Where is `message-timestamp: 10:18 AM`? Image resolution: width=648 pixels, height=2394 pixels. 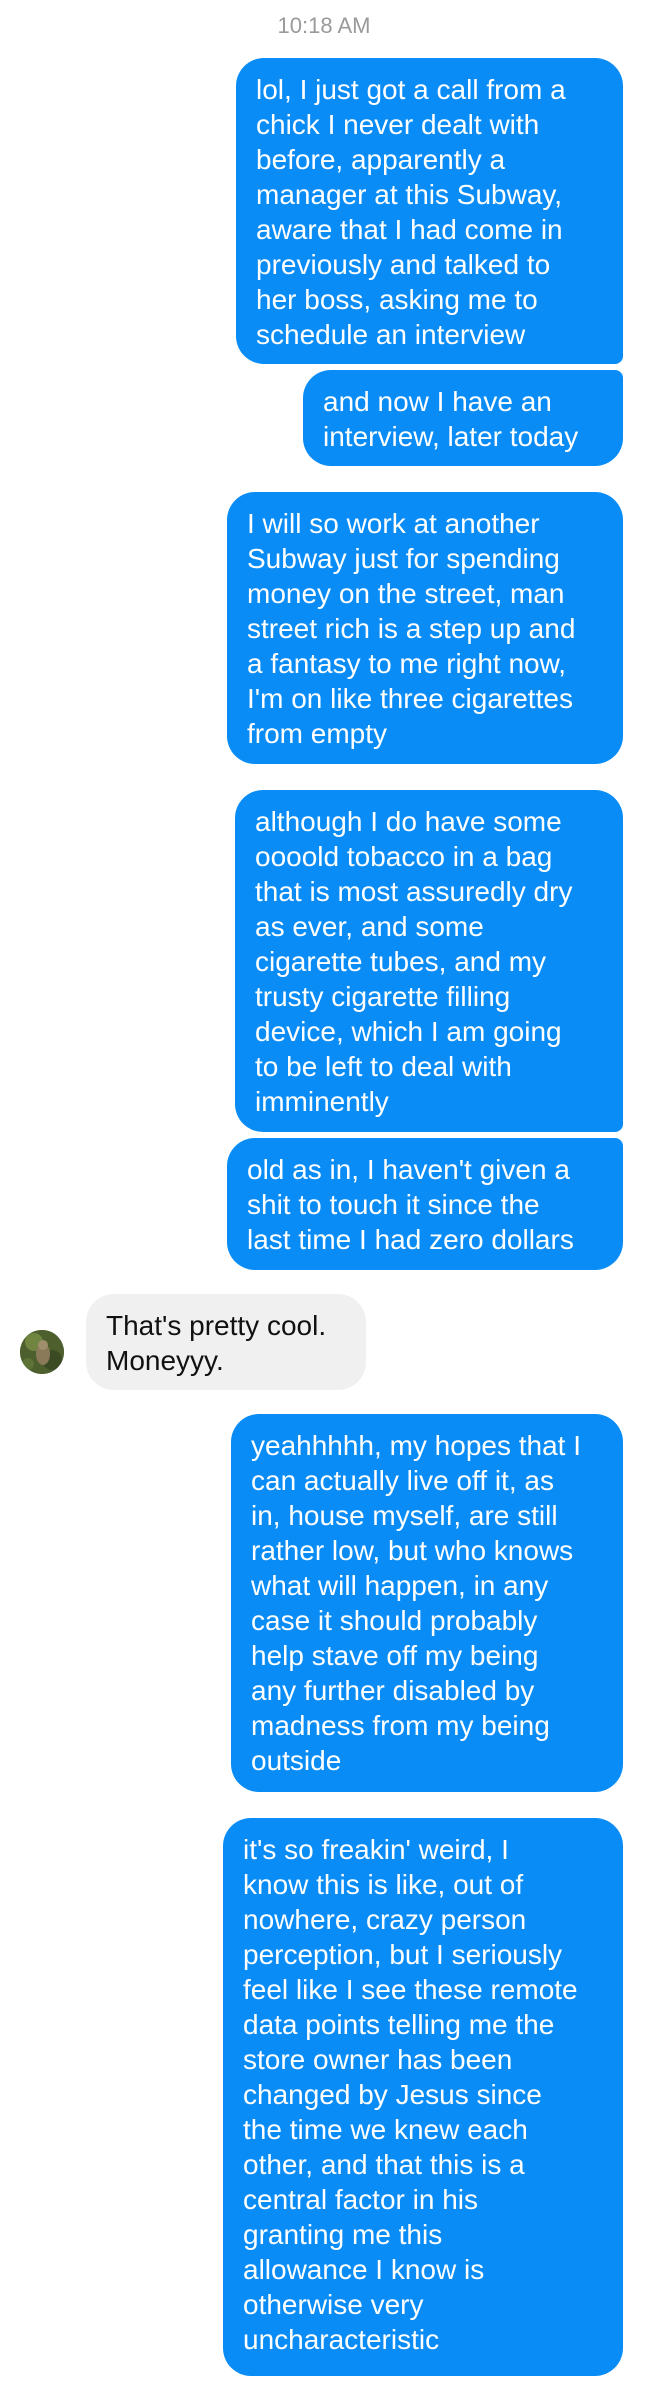
message-timestamp: 10:18 AM is located at coordinates (324, 25).